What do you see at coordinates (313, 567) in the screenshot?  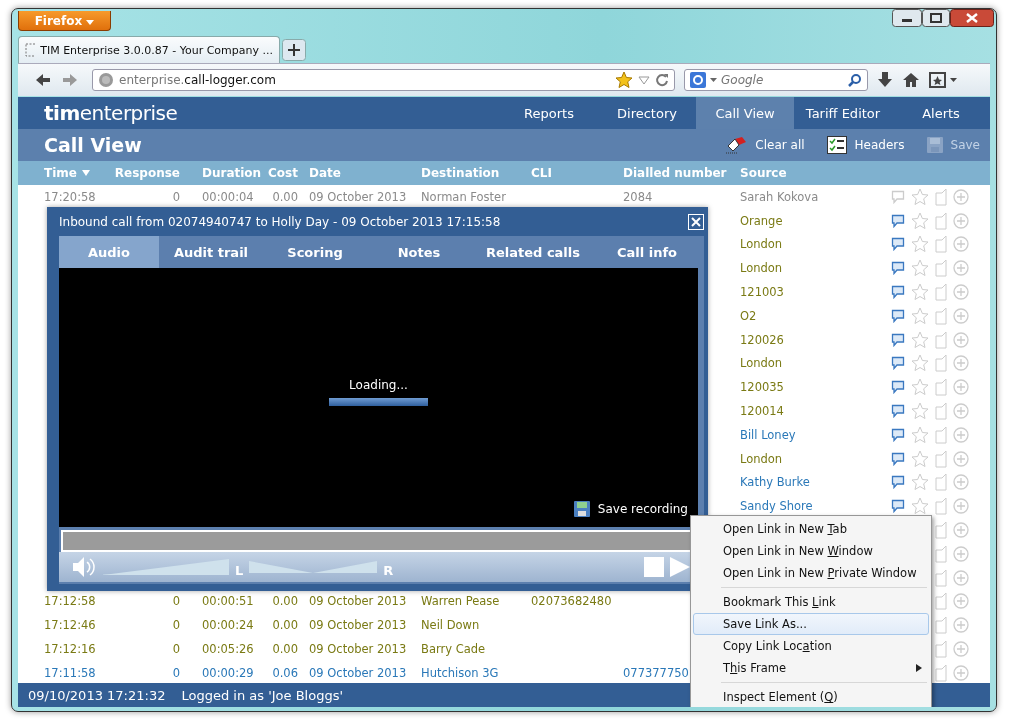 I see `balance-slider` at bounding box center [313, 567].